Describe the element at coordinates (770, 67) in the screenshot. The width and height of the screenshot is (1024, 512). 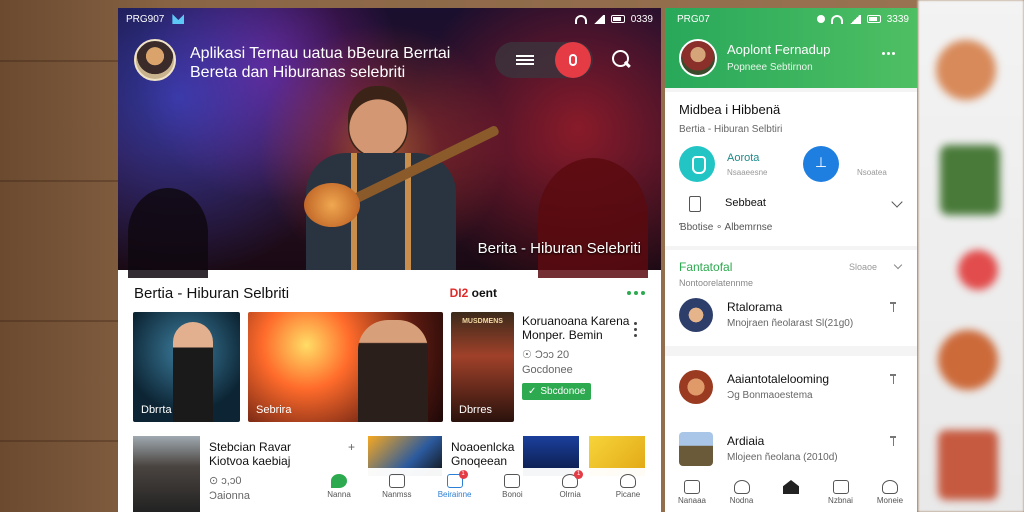
I see `header-subtitle: Popneee Sebtirnon` at that location.